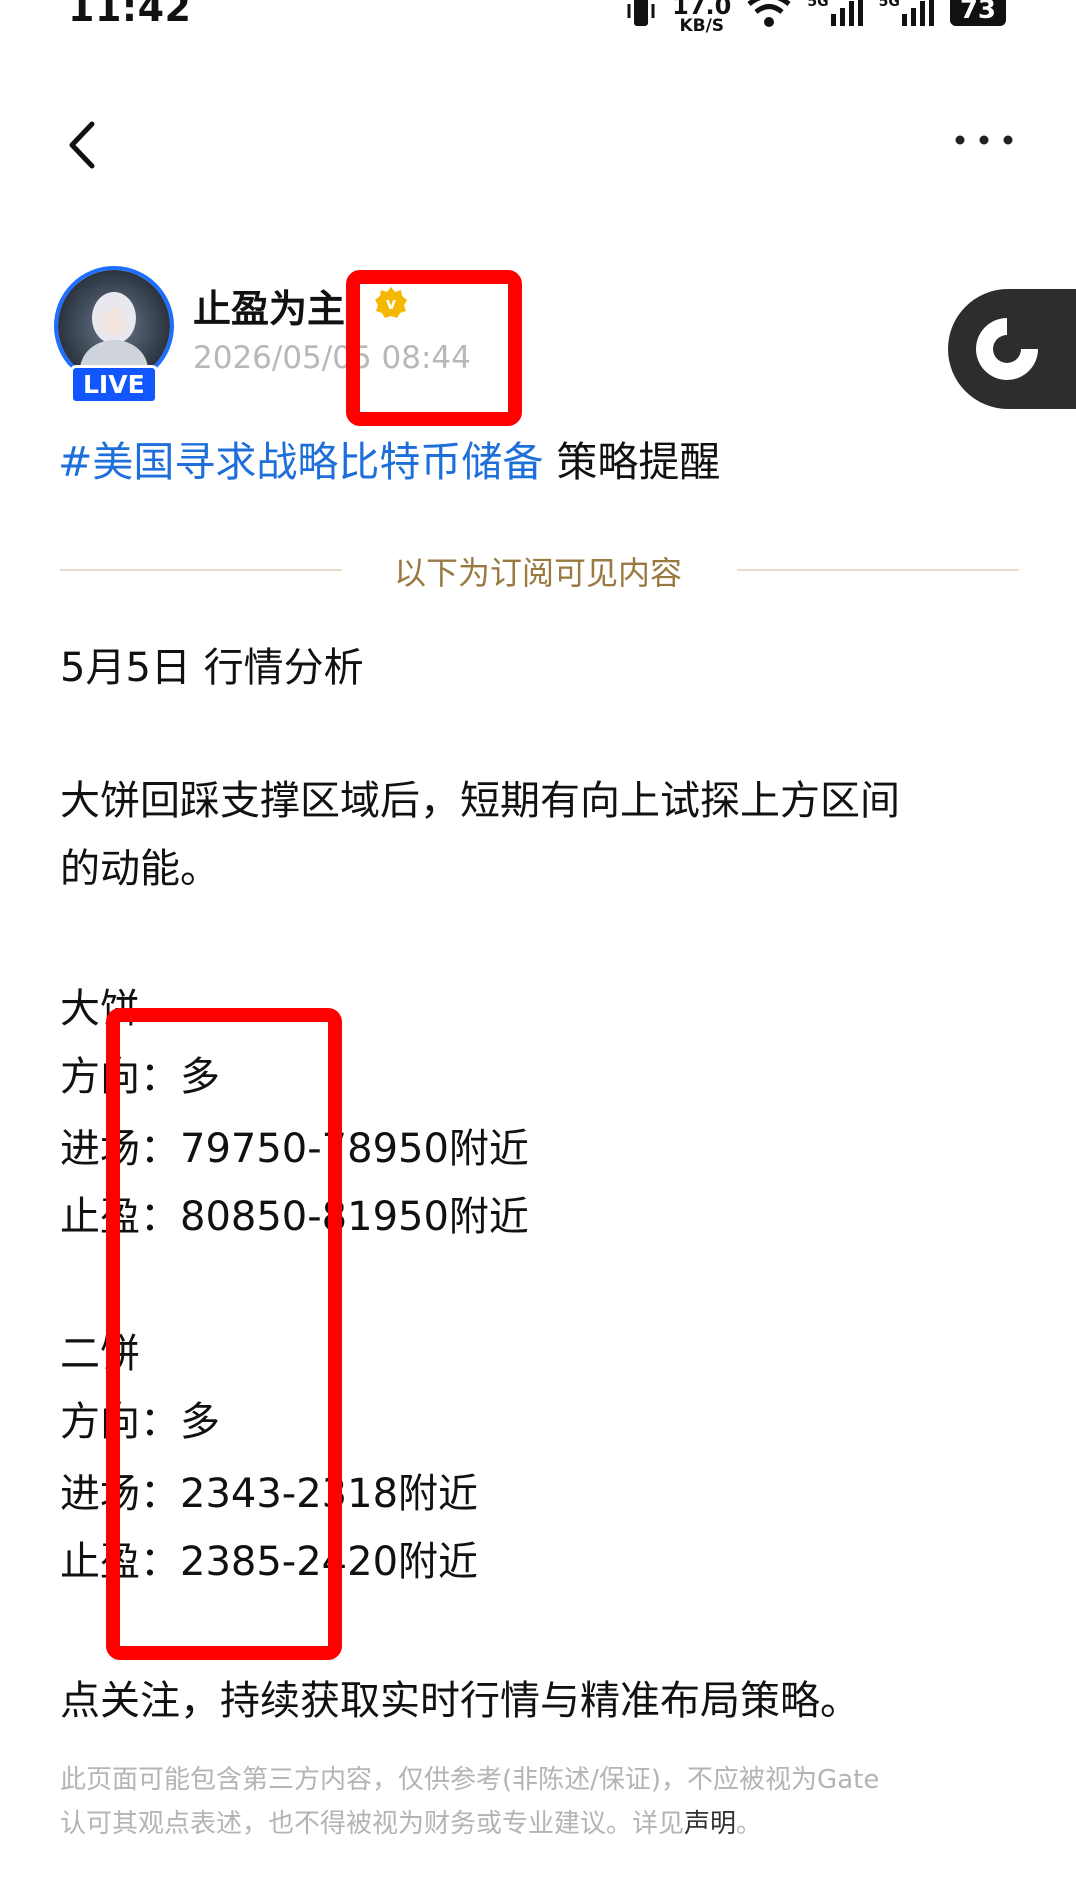  I want to click on post-heading: 5月5日 行情分析, so click(212, 668).